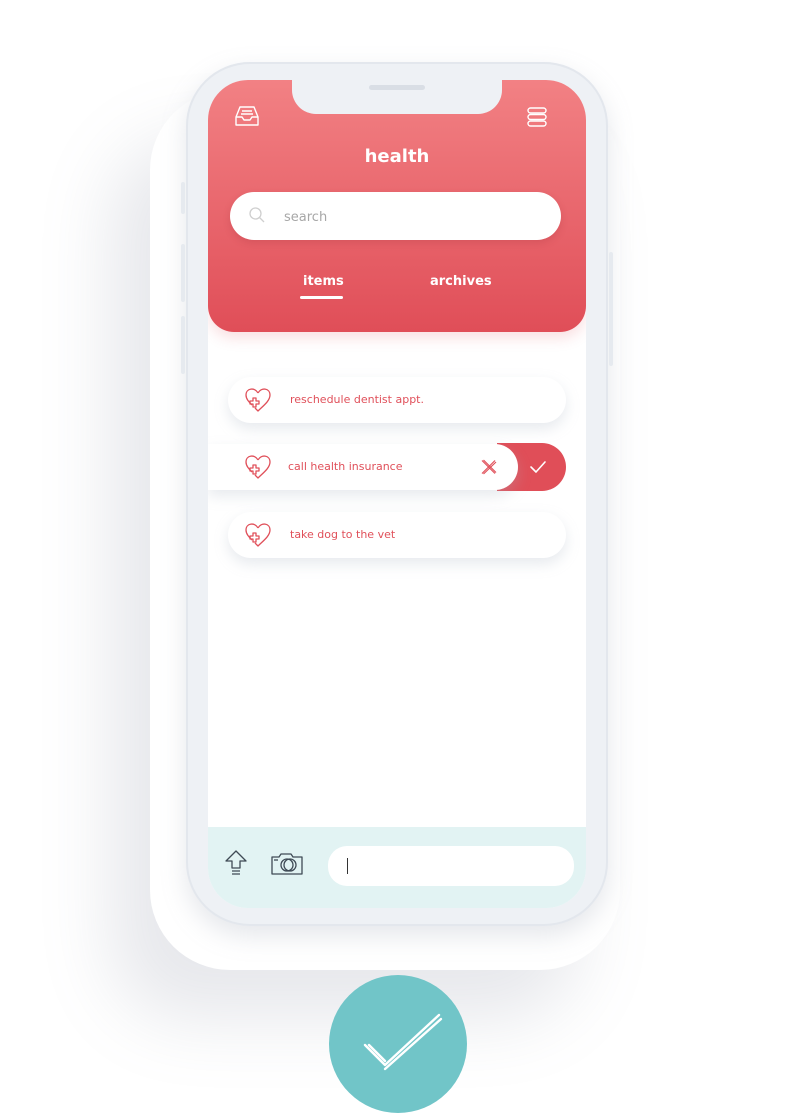 The width and height of the screenshot is (794, 1115). Describe the element at coordinates (461, 281) in the screenshot. I see `tab-archives: archives` at that location.